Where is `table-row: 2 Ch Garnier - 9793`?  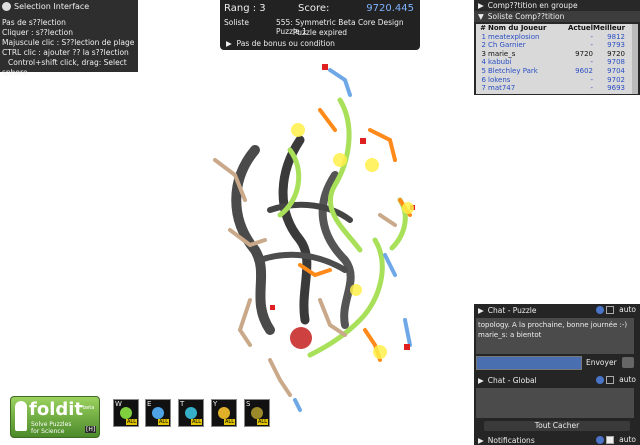 table-row: 2 Ch Garnier - 9793 is located at coordinates (557, 45).